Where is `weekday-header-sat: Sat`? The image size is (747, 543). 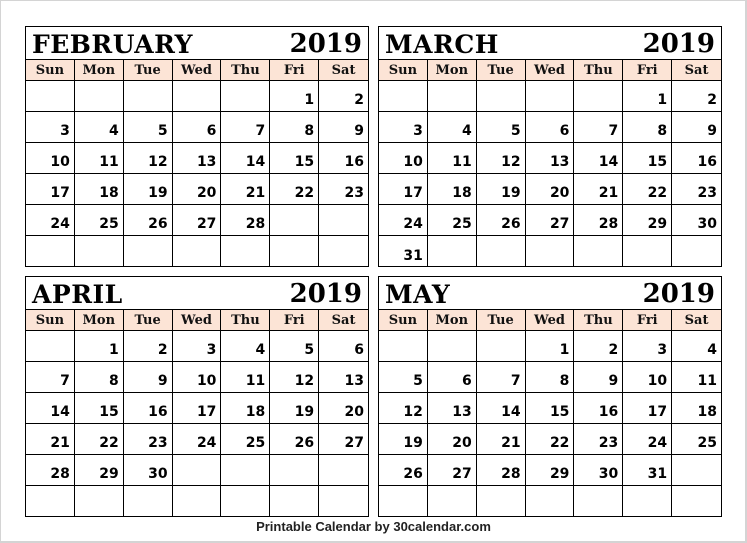 weekday-header-sat: Sat is located at coordinates (696, 320).